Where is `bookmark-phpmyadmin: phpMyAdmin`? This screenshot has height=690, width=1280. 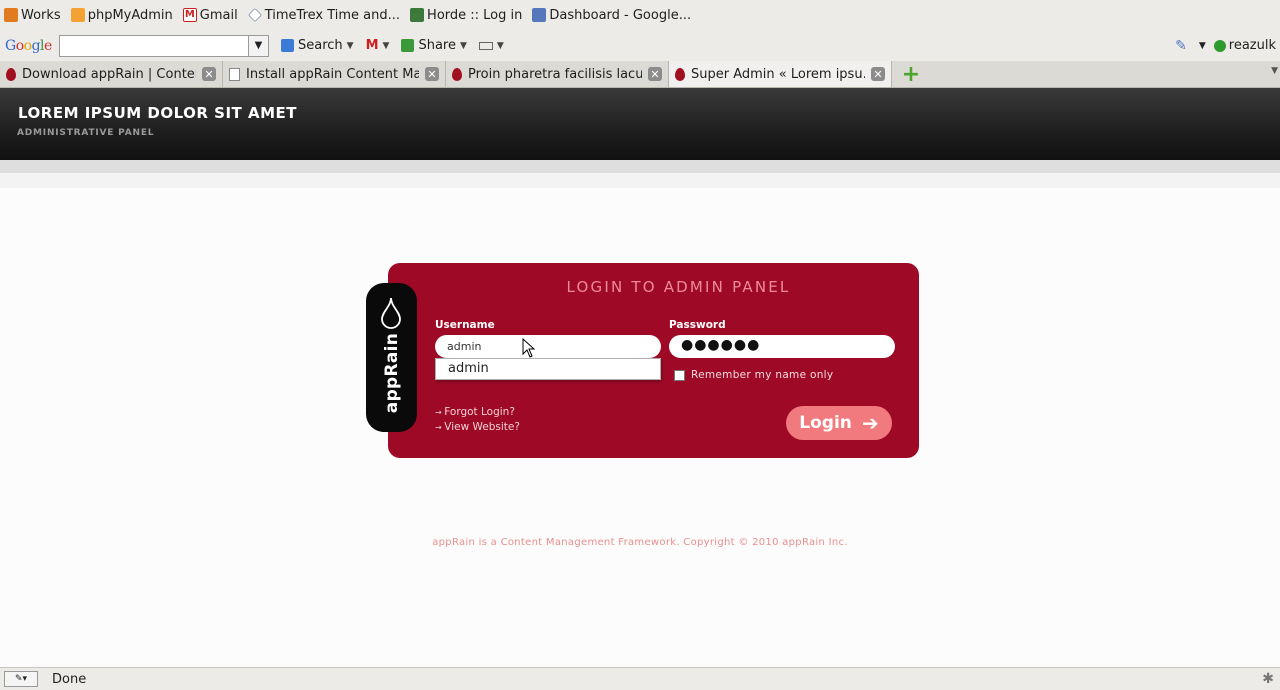 bookmark-phpmyadmin: phpMyAdmin is located at coordinates (121, 15).